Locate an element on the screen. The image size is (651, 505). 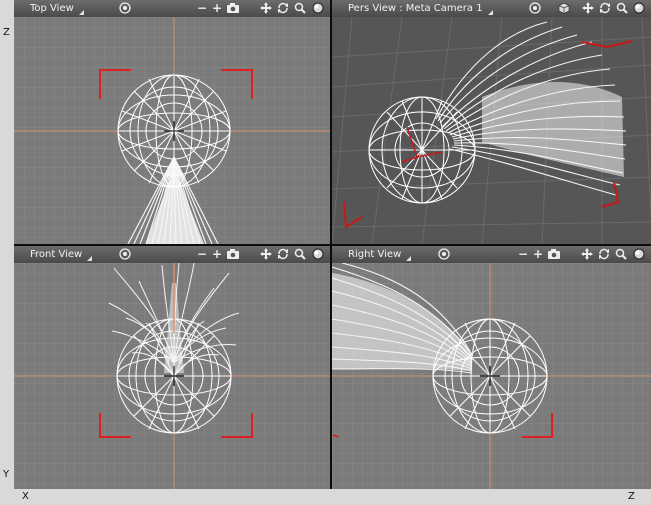
axis-label-z-bottom: Z is located at coordinates (631, 496).